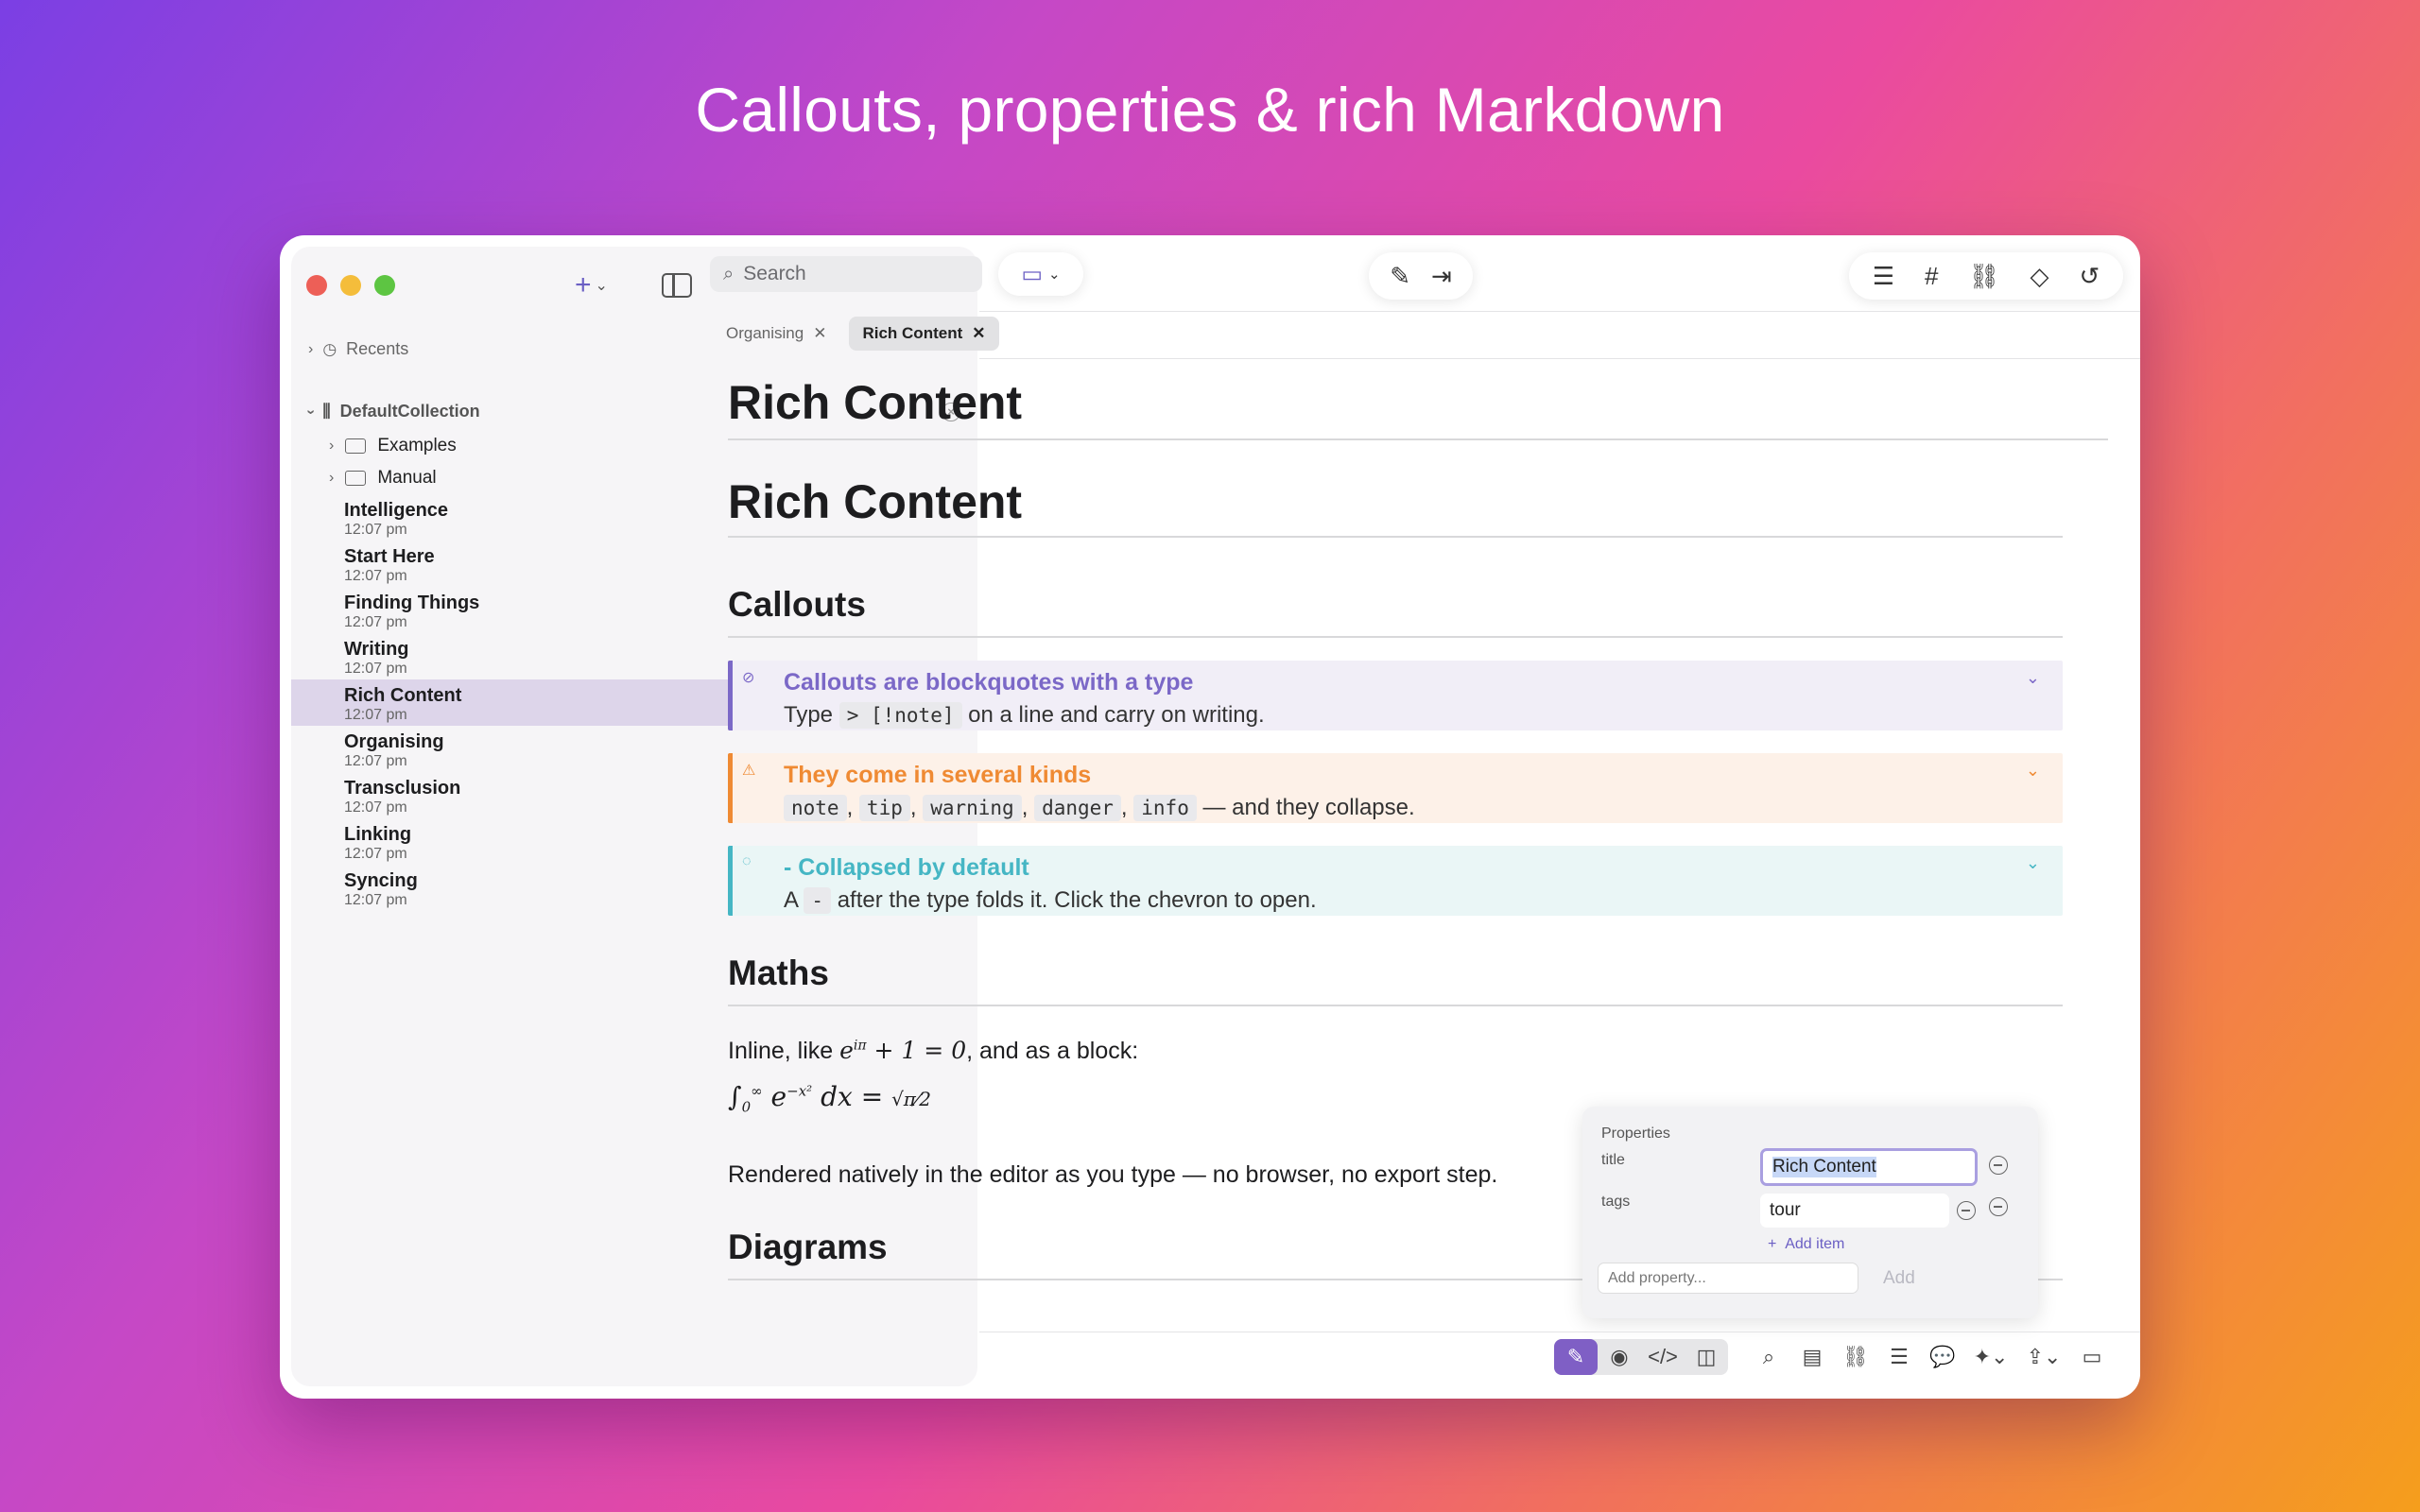  I want to click on new-note-button: + ⌄, so click(591, 285).